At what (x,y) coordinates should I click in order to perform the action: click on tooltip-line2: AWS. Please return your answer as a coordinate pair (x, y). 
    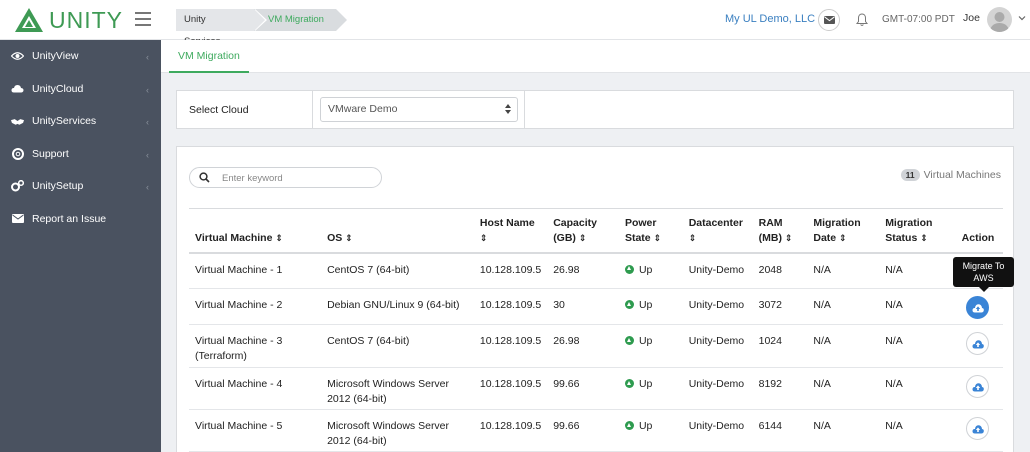
    Looking at the image, I should click on (983, 278).